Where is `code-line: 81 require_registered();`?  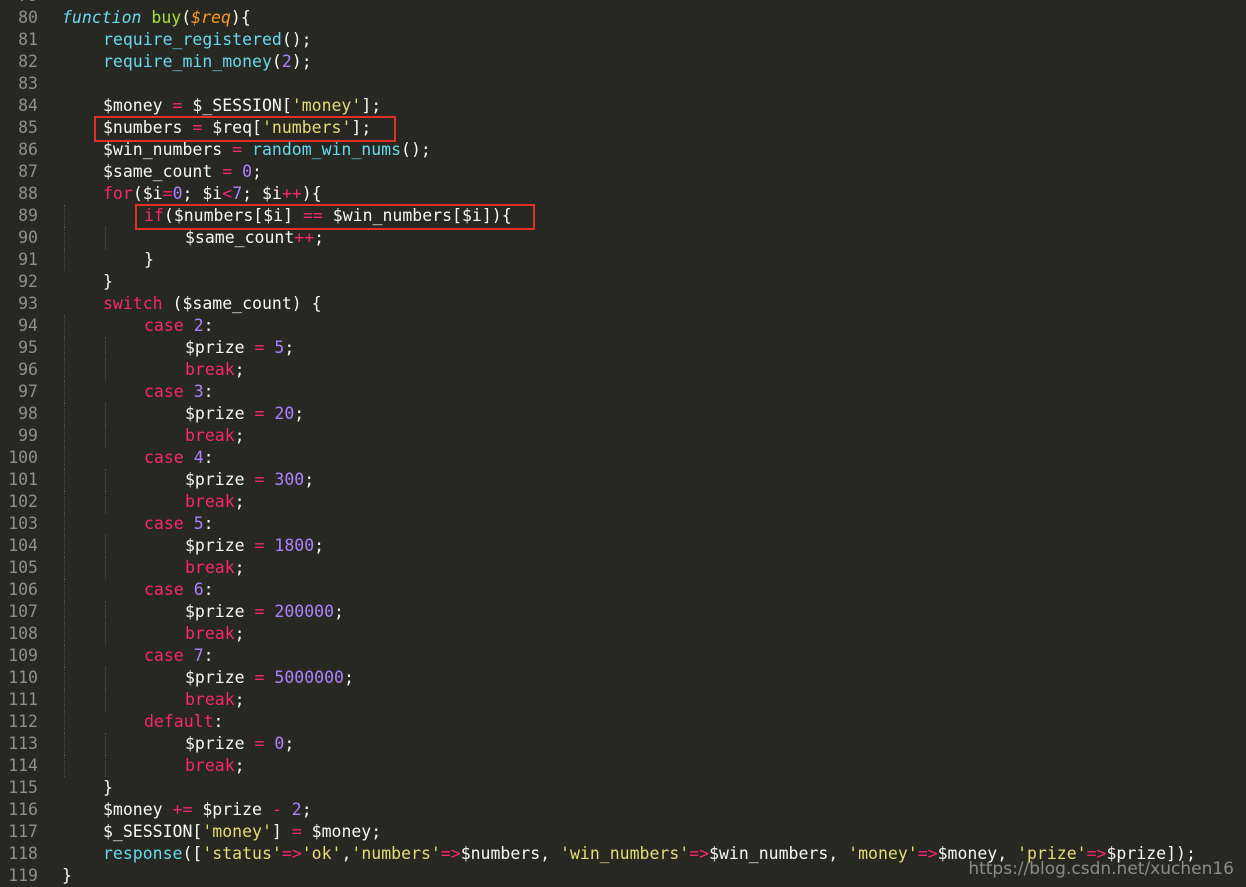
code-line: 81 require_registered(); is located at coordinates (623, 40).